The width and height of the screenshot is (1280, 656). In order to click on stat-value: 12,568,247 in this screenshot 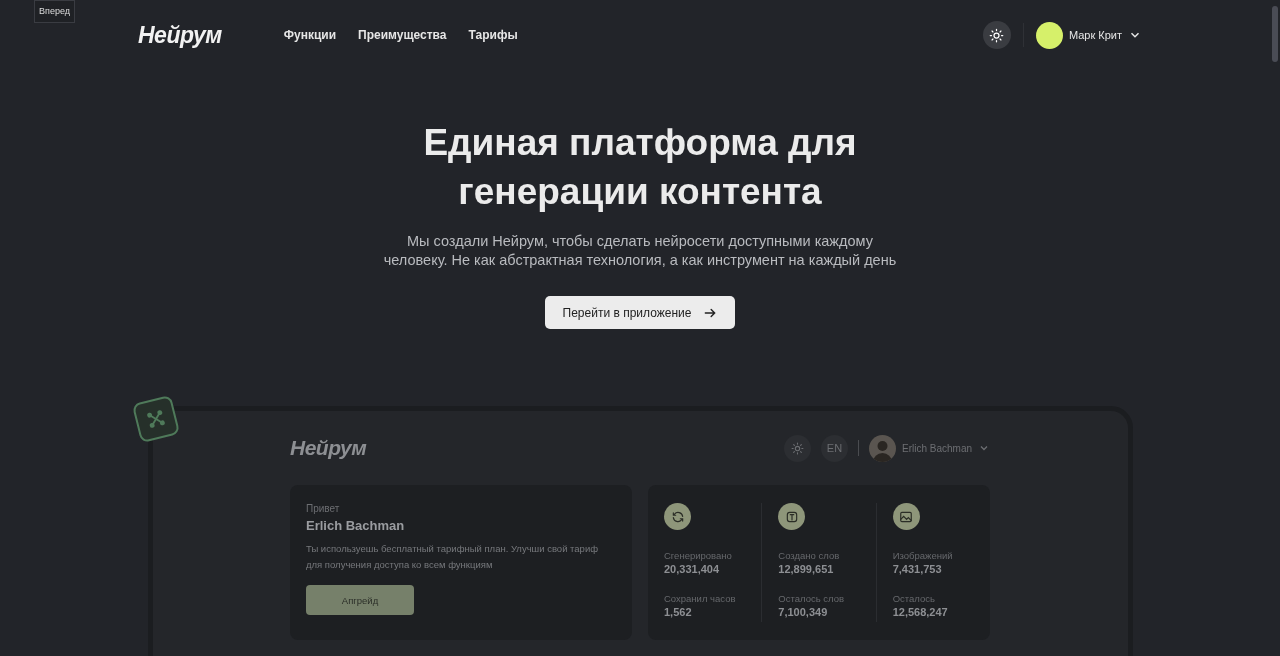, I will do `click(920, 612)`.